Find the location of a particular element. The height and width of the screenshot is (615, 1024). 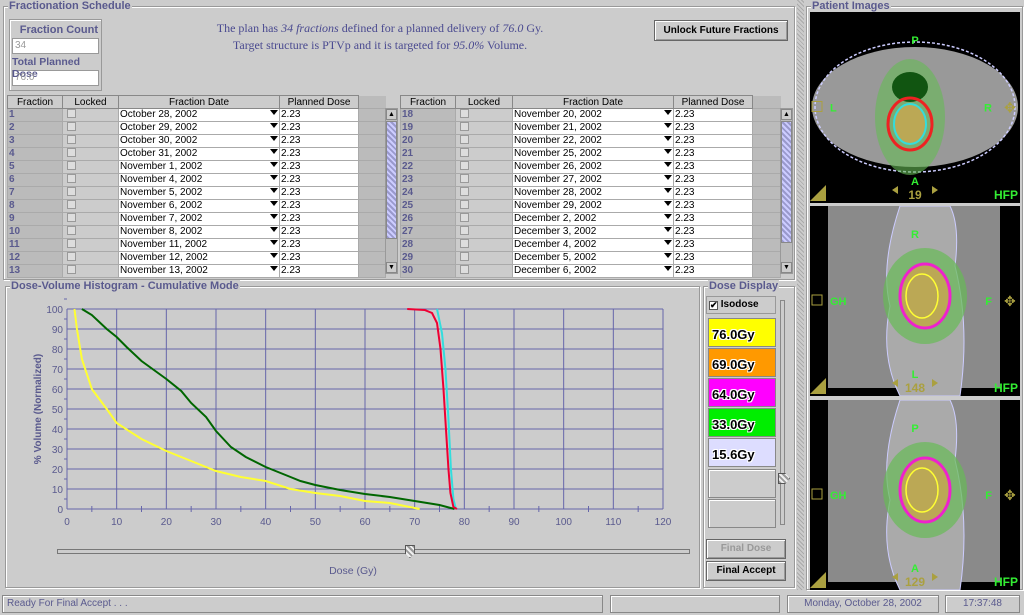

final-accept-button: Final Accept is located at coordinates (746, 571).